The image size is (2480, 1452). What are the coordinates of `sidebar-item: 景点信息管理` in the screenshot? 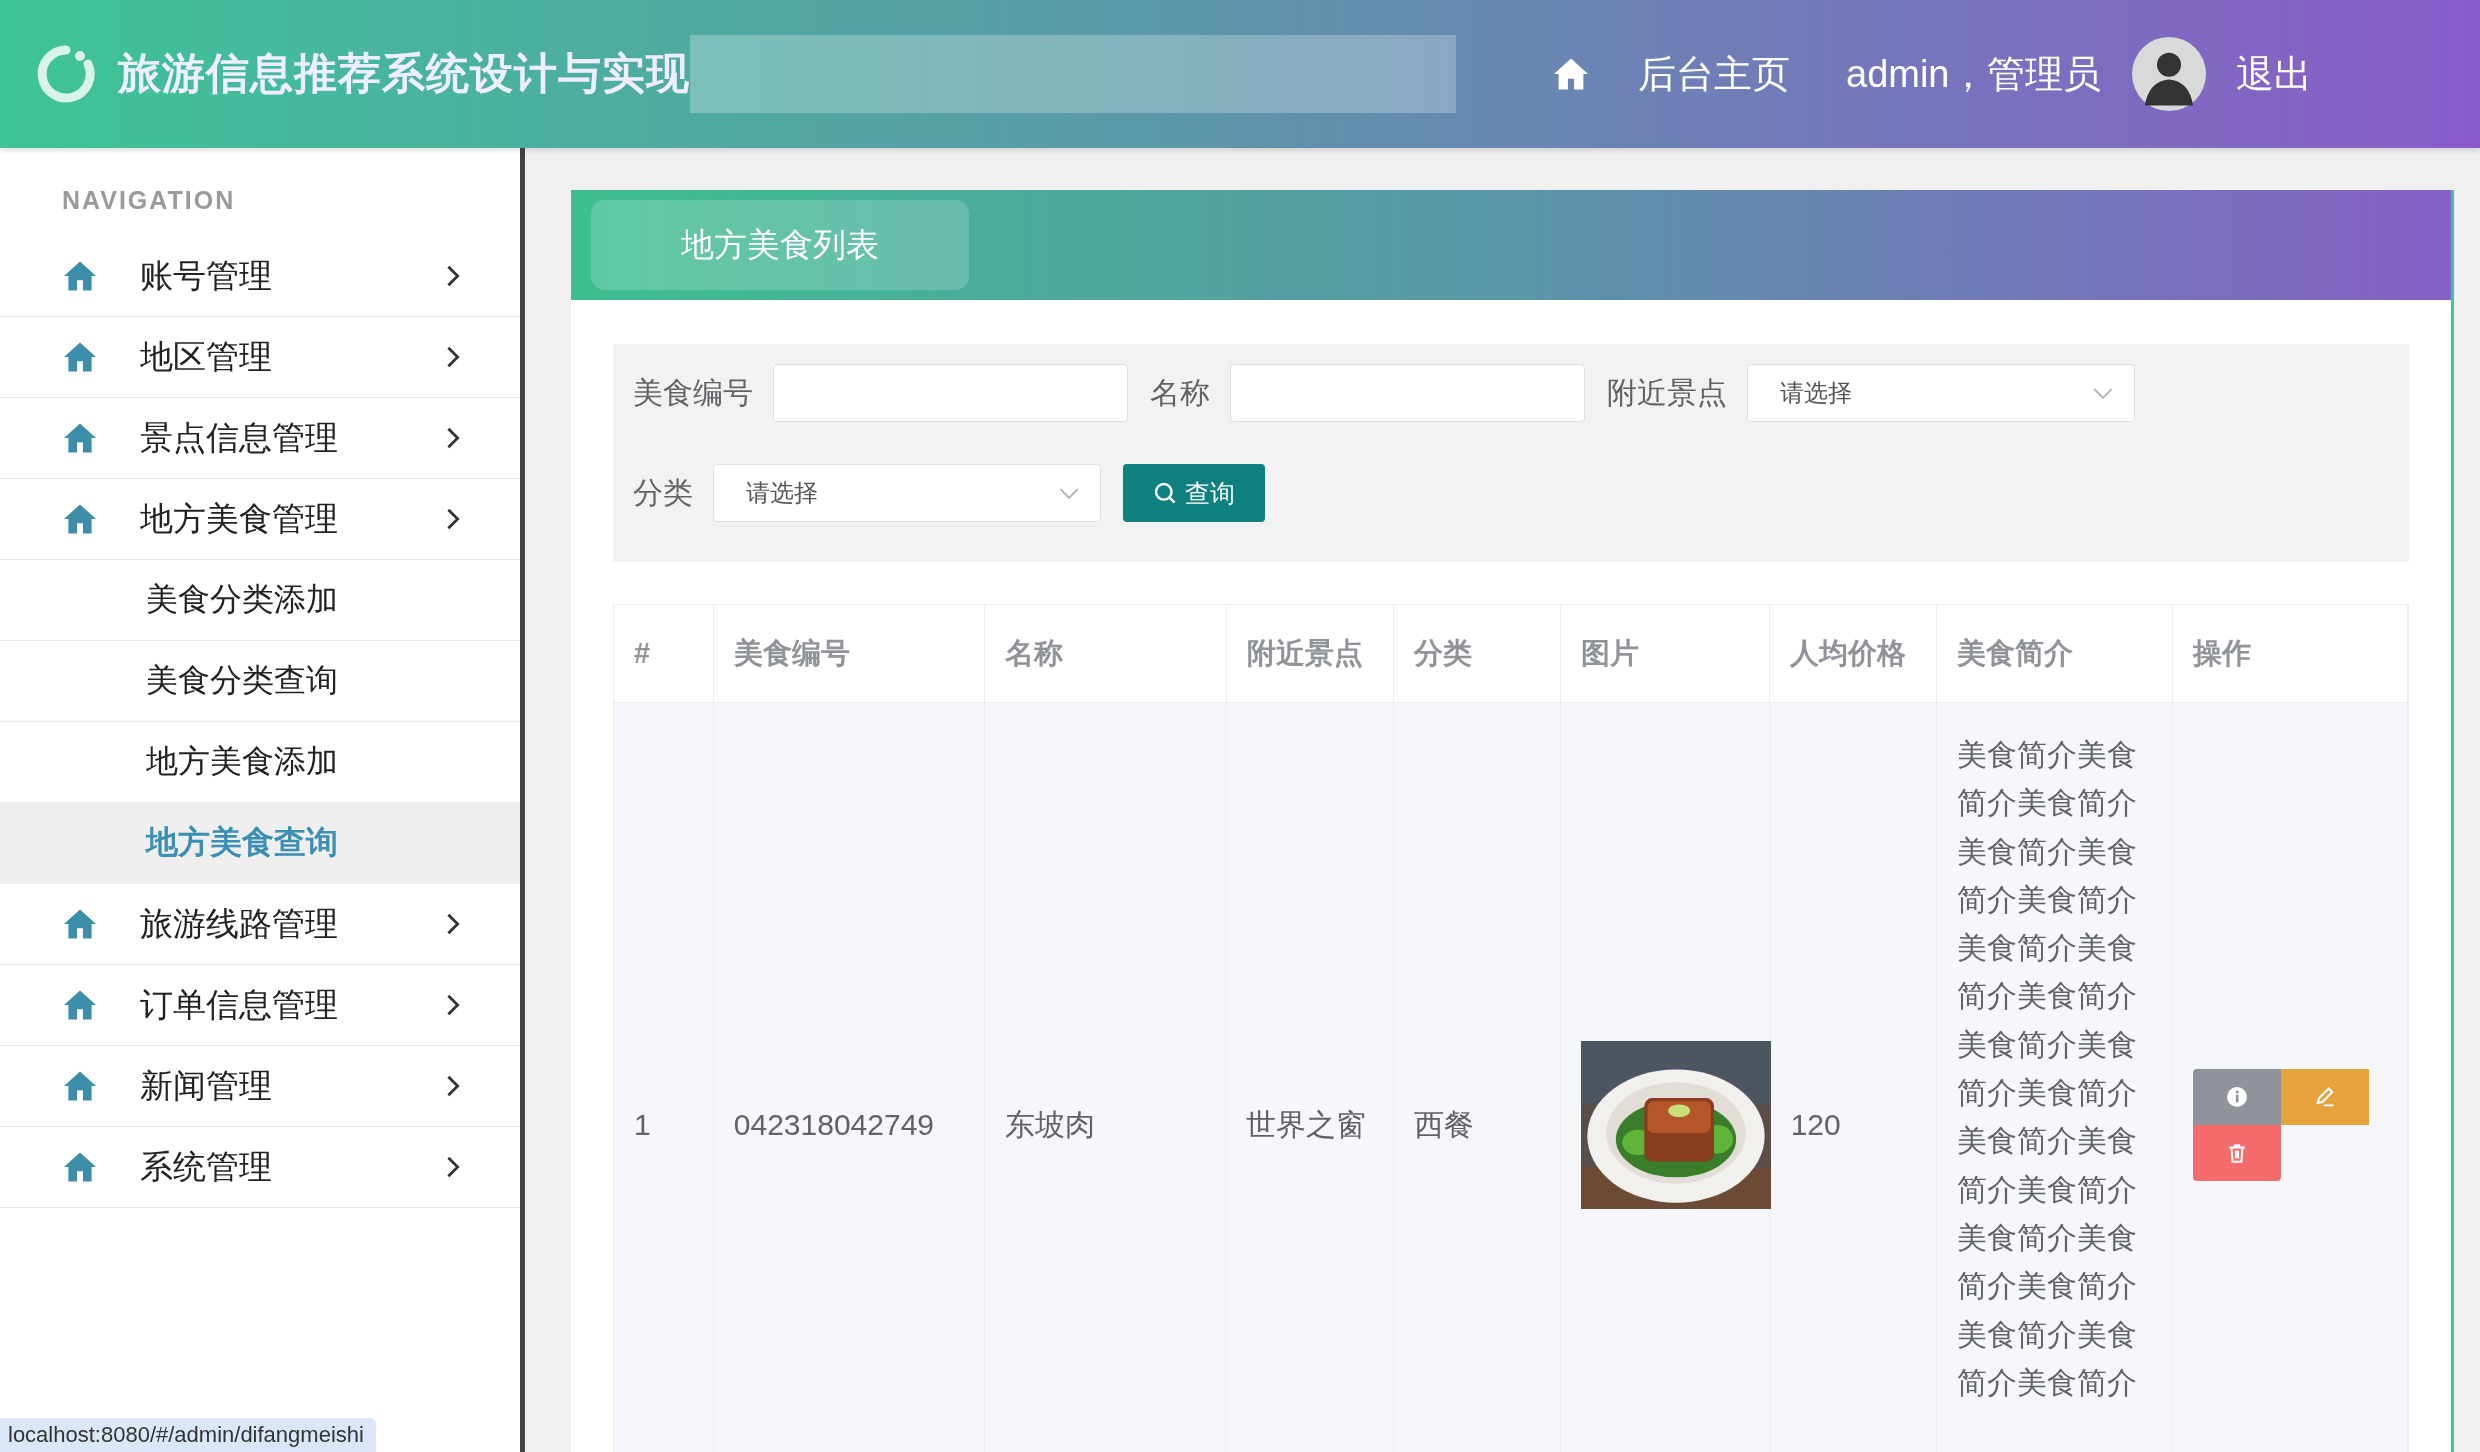 It's located at (260, 438).